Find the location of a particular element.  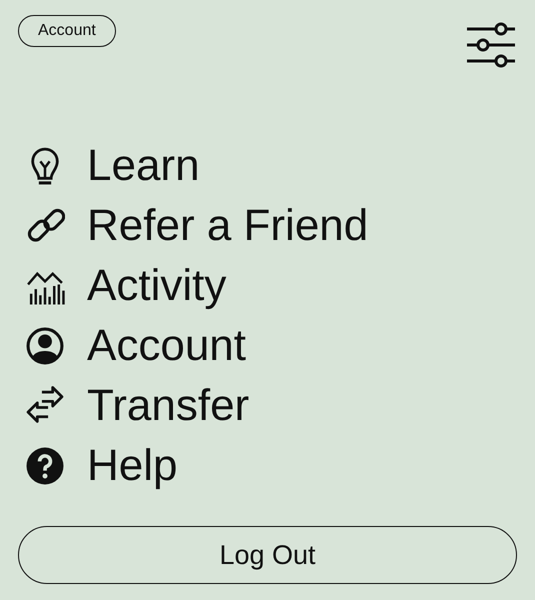

logout-button: Log Out is located at coordinates (267, 555).